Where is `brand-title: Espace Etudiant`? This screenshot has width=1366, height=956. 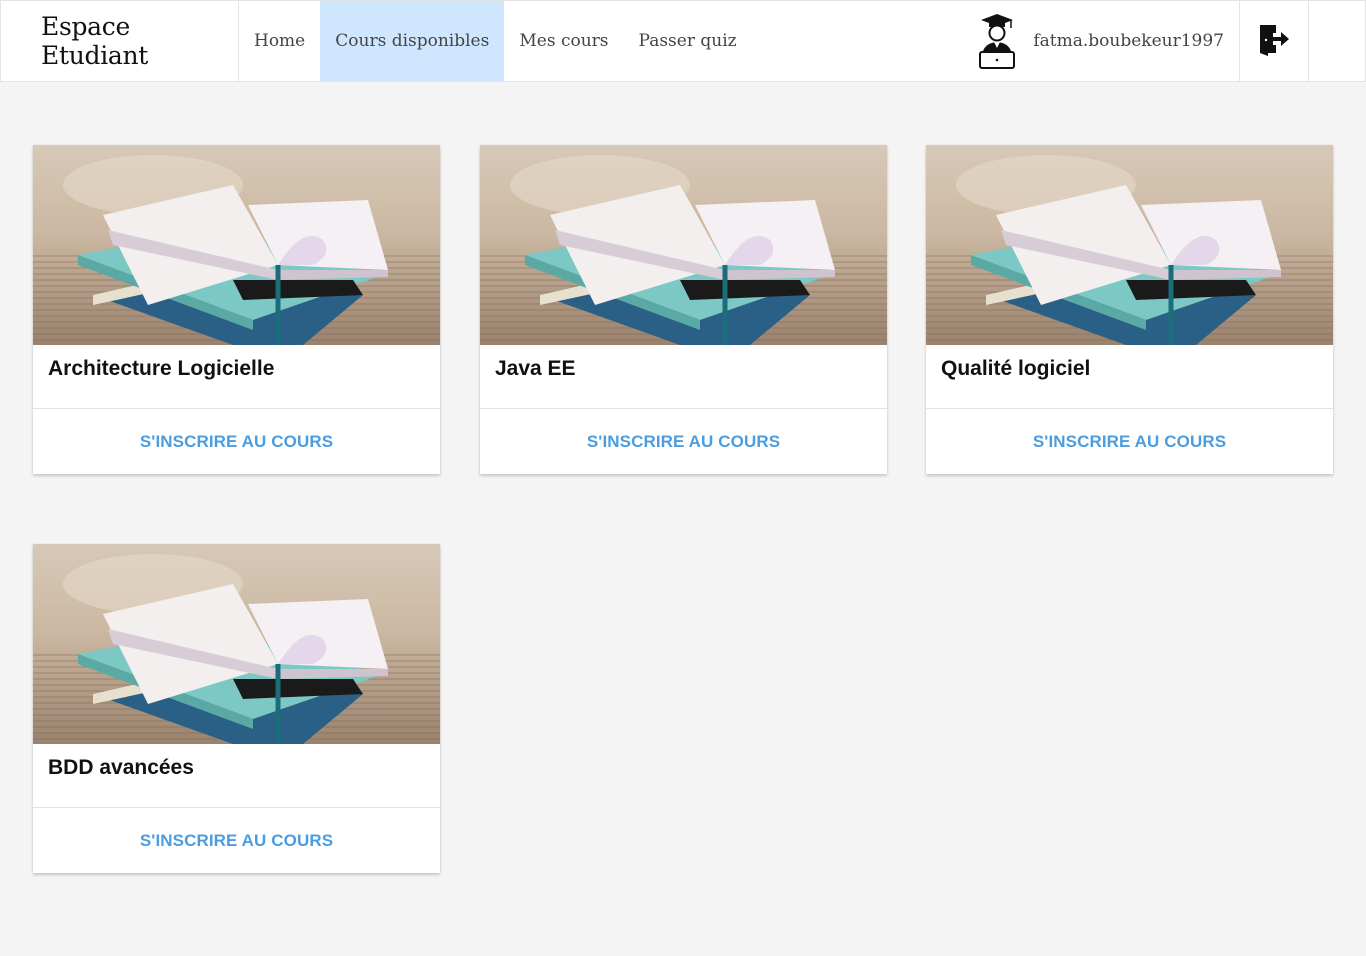
brand-title: Espace Etudiant is located at coordinates (120, 41).